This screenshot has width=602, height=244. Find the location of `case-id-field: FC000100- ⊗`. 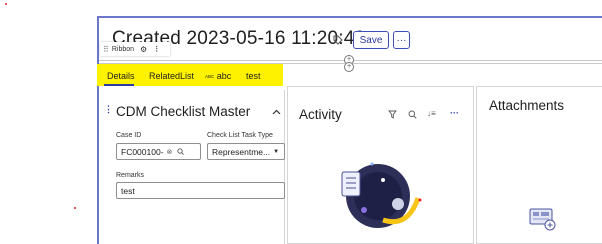

case-id-field: FC000100- ⊗ is located at coordinates (158, 151).